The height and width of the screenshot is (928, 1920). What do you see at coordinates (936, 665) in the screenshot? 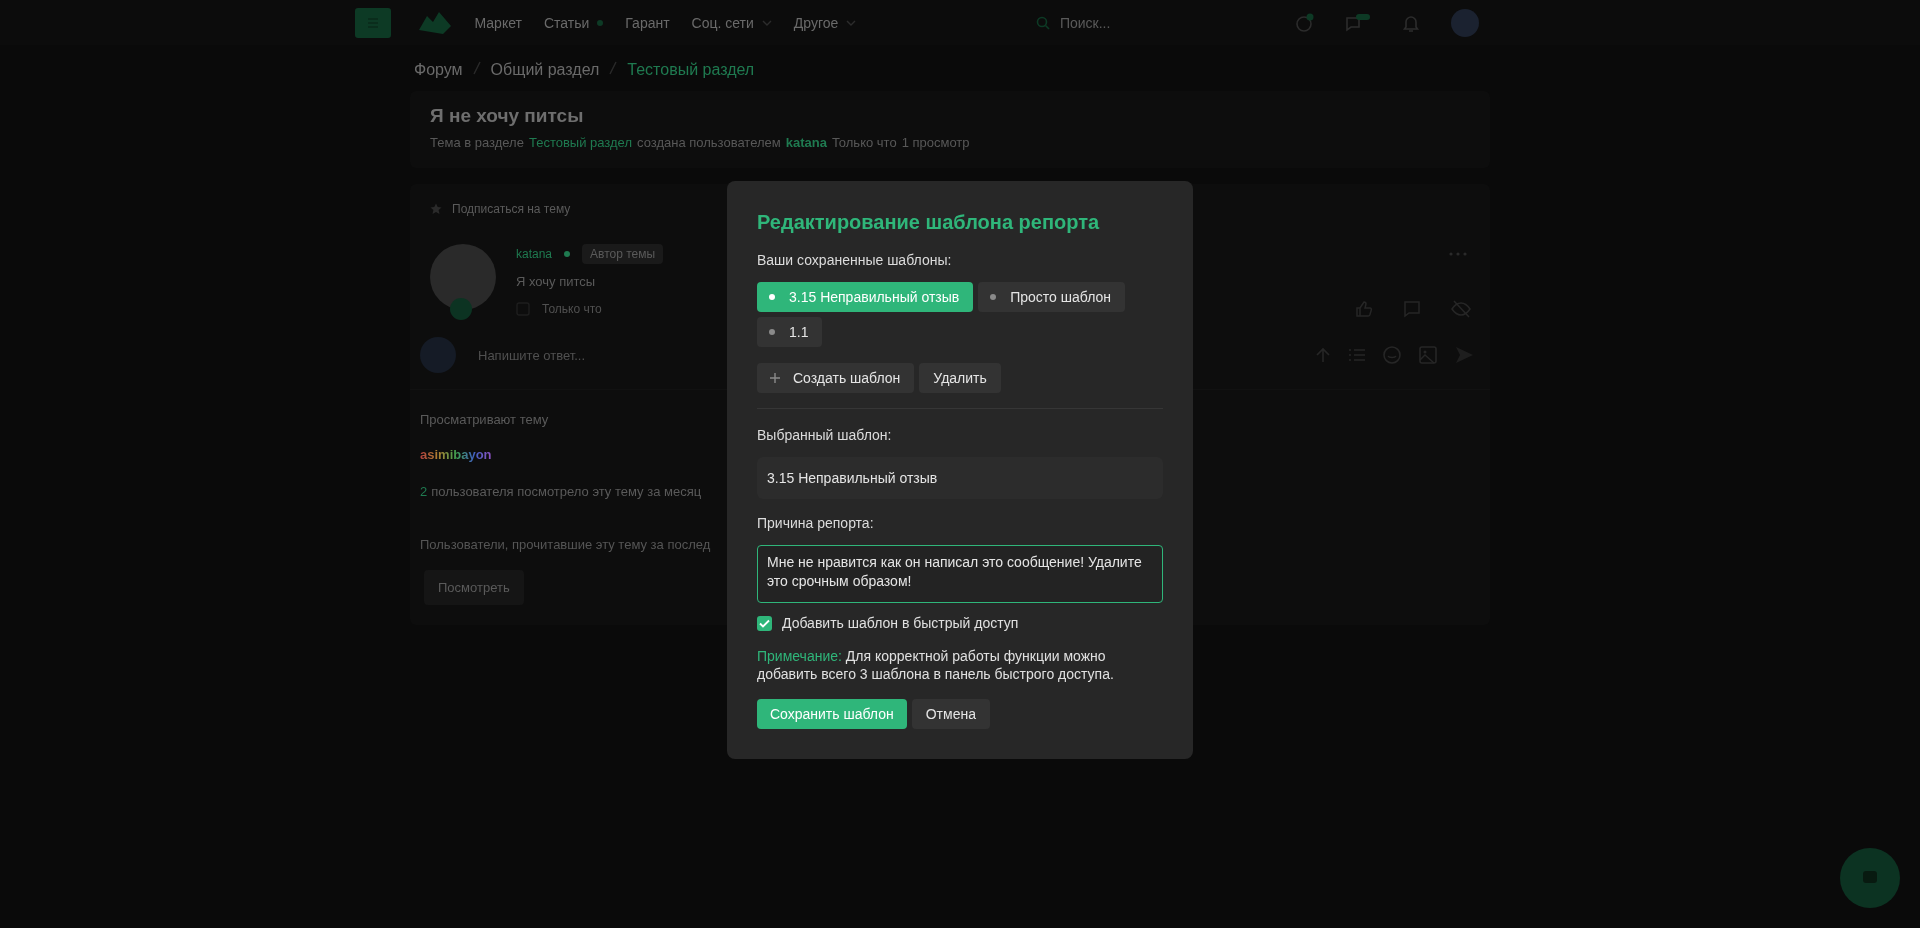
I see `note-text: Примечание: Для корректной работы функции можно добавить всего 3 шаблона в панель быстрого доступа.` at bounding box center [936, 665].